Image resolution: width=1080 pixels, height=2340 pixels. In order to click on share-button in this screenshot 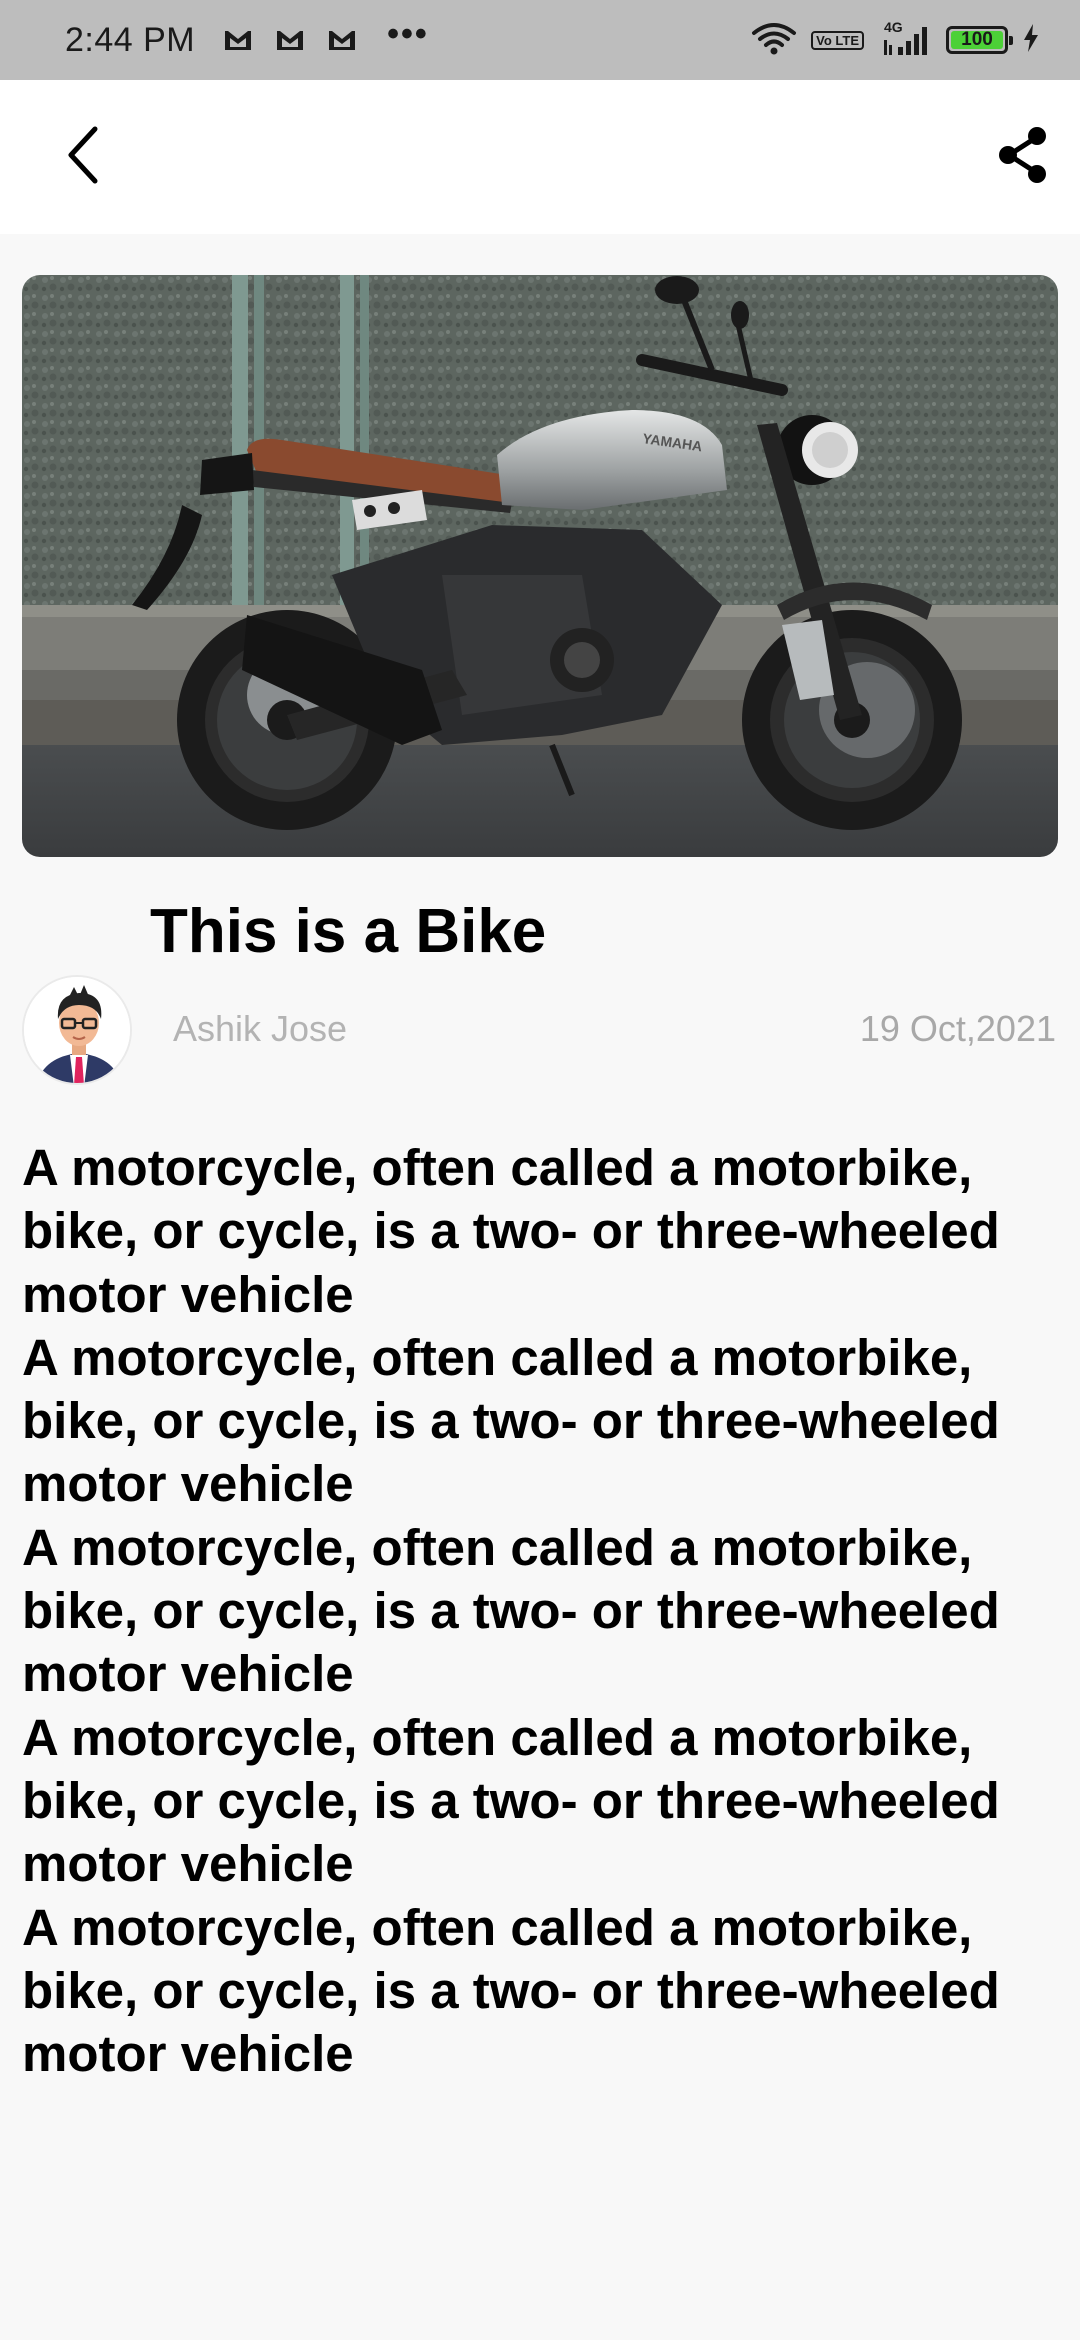, I will do `click(1023, 157)`.